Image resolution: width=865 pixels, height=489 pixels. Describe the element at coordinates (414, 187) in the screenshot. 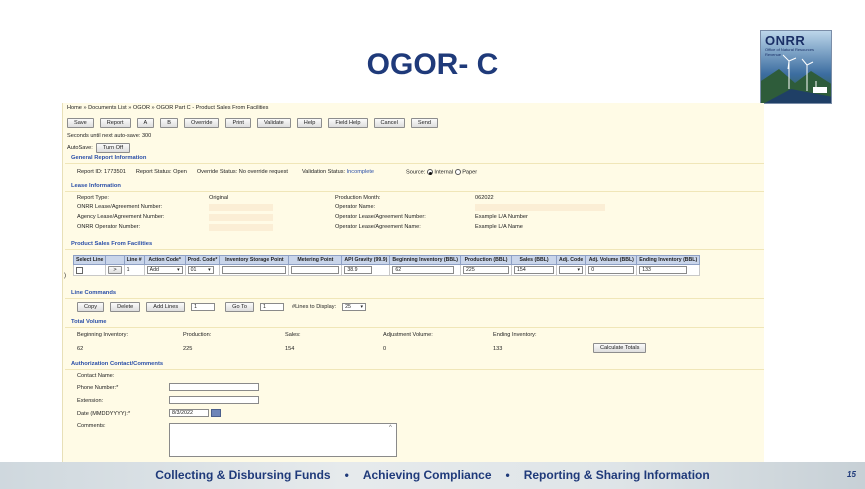

I see `lease-info-heading: Lease Information` at that location.